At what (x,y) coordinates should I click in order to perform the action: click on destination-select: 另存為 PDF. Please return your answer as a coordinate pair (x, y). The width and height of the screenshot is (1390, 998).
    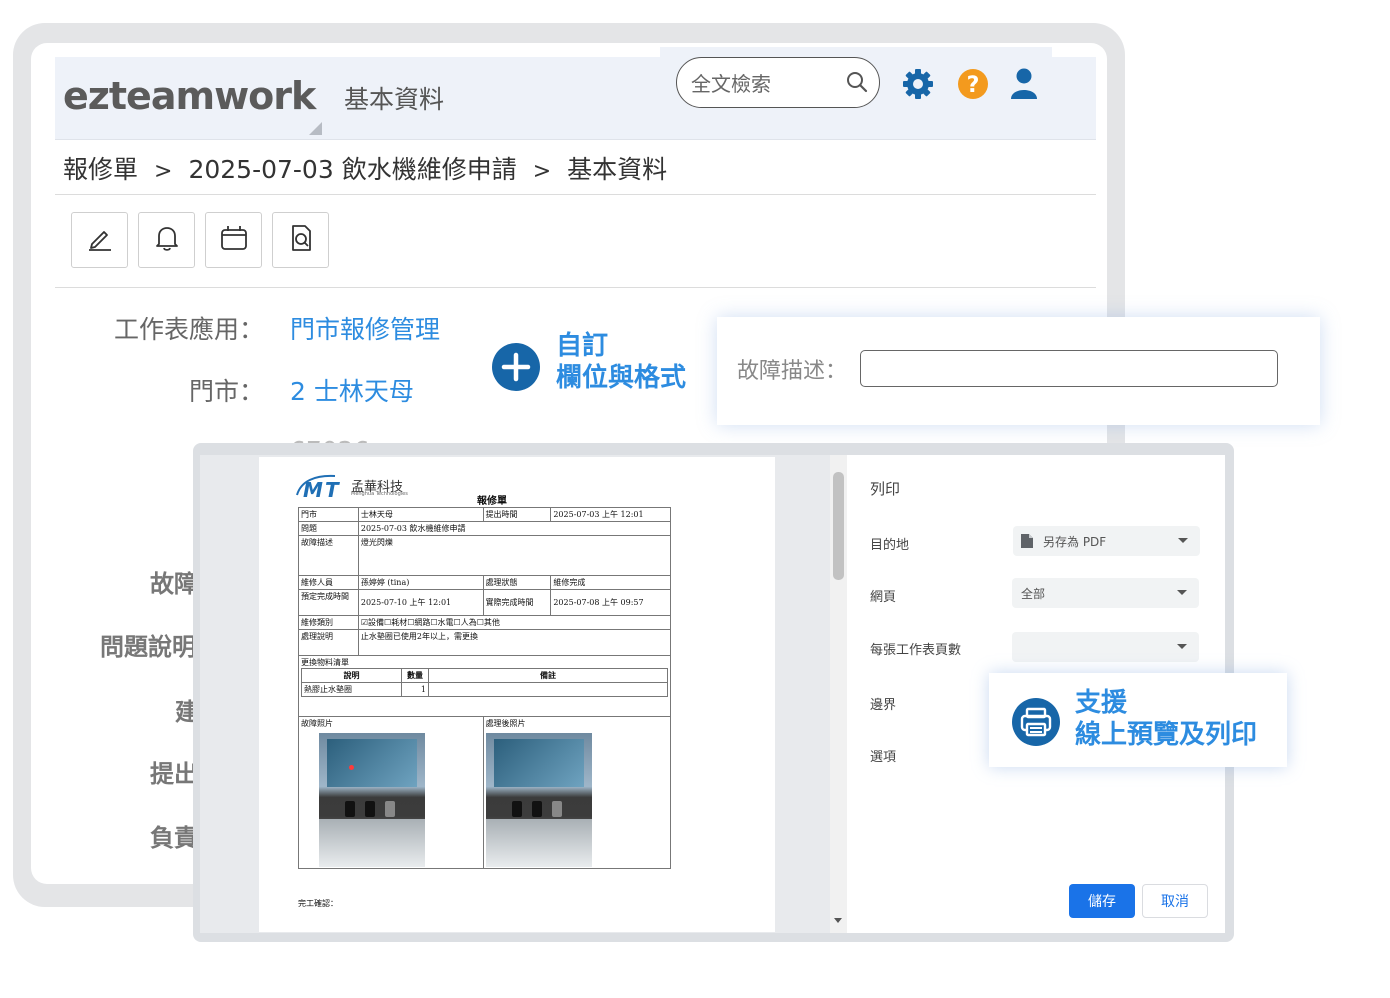
    Looking at the image, I should click on (1106, 541).